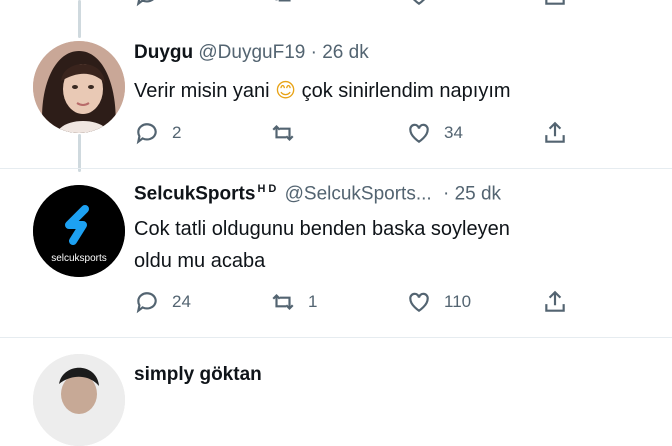 This screenshot has width=672, height=446. Describe the element at coordinates (434, 133) in the screenshot. I see `like-button: 34` at that location.